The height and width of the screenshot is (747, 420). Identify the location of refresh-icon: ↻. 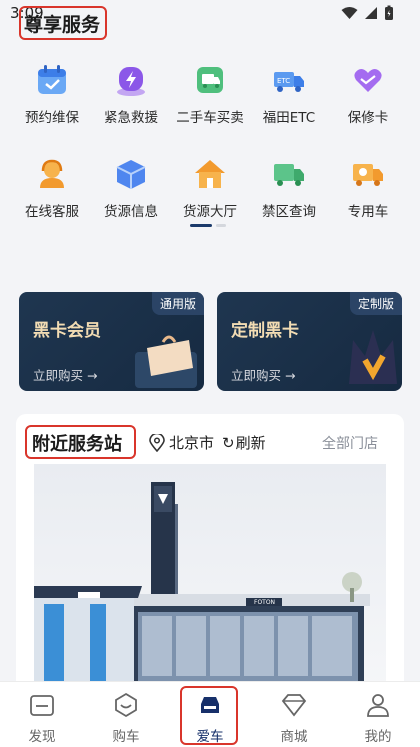
(228, 442).